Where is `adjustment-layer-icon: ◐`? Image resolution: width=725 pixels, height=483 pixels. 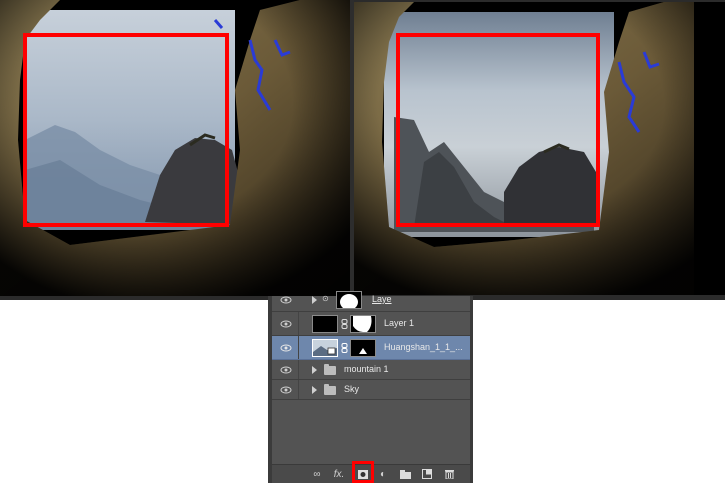 adjustment-layer-icon: ◐ is located at coordinates (383, 474).